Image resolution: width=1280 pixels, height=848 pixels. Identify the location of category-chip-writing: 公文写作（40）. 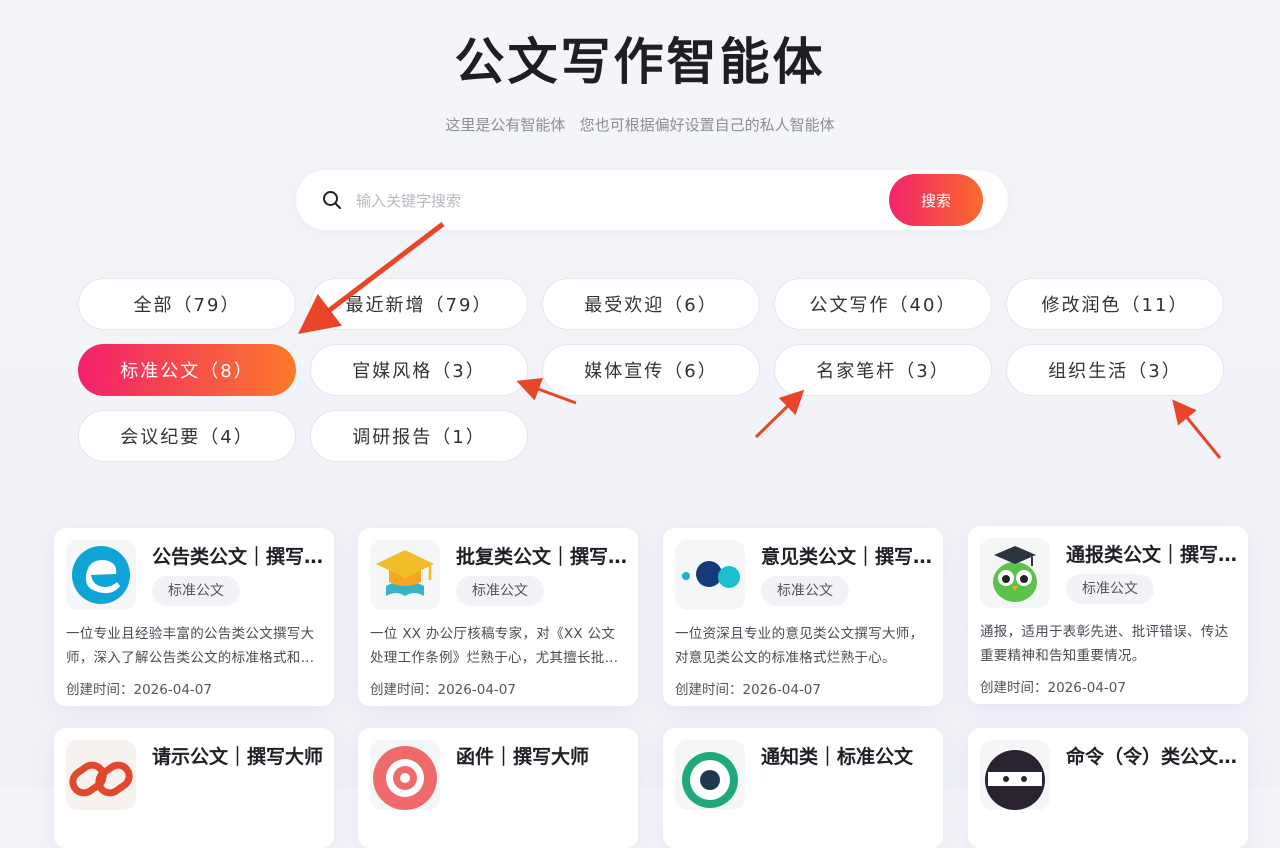
(883, 304).